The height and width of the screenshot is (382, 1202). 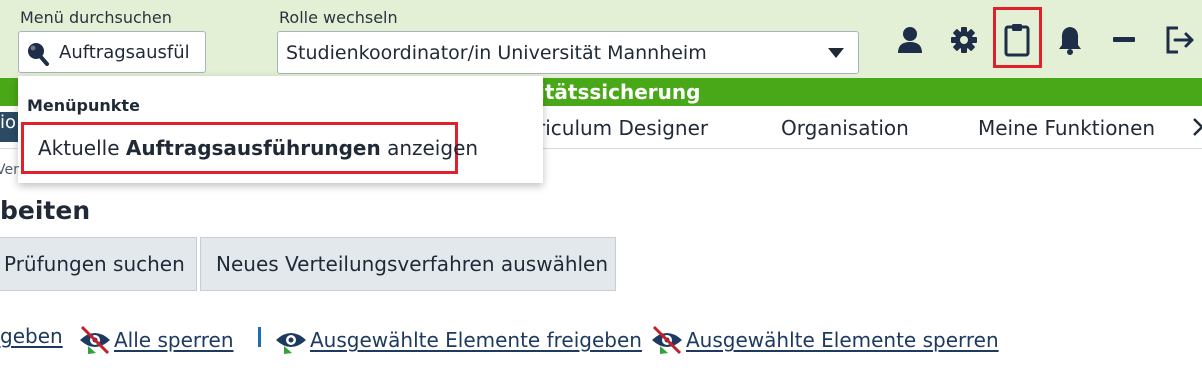 I want to click on new-distribution-button-label: Neues Verteilungsverfahren auswählen, so click(x=412, y=264).